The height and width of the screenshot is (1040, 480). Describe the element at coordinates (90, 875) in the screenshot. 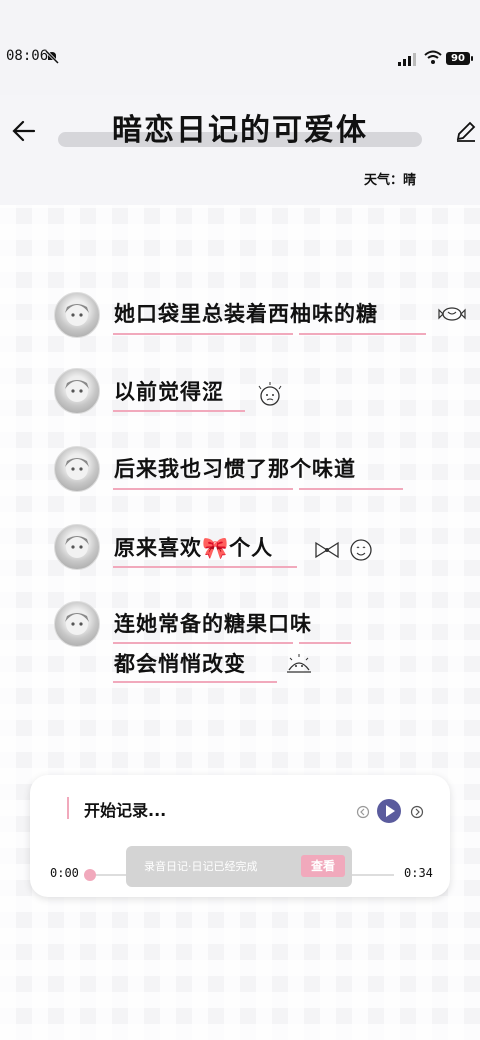

I see `playback-knob` at that location.